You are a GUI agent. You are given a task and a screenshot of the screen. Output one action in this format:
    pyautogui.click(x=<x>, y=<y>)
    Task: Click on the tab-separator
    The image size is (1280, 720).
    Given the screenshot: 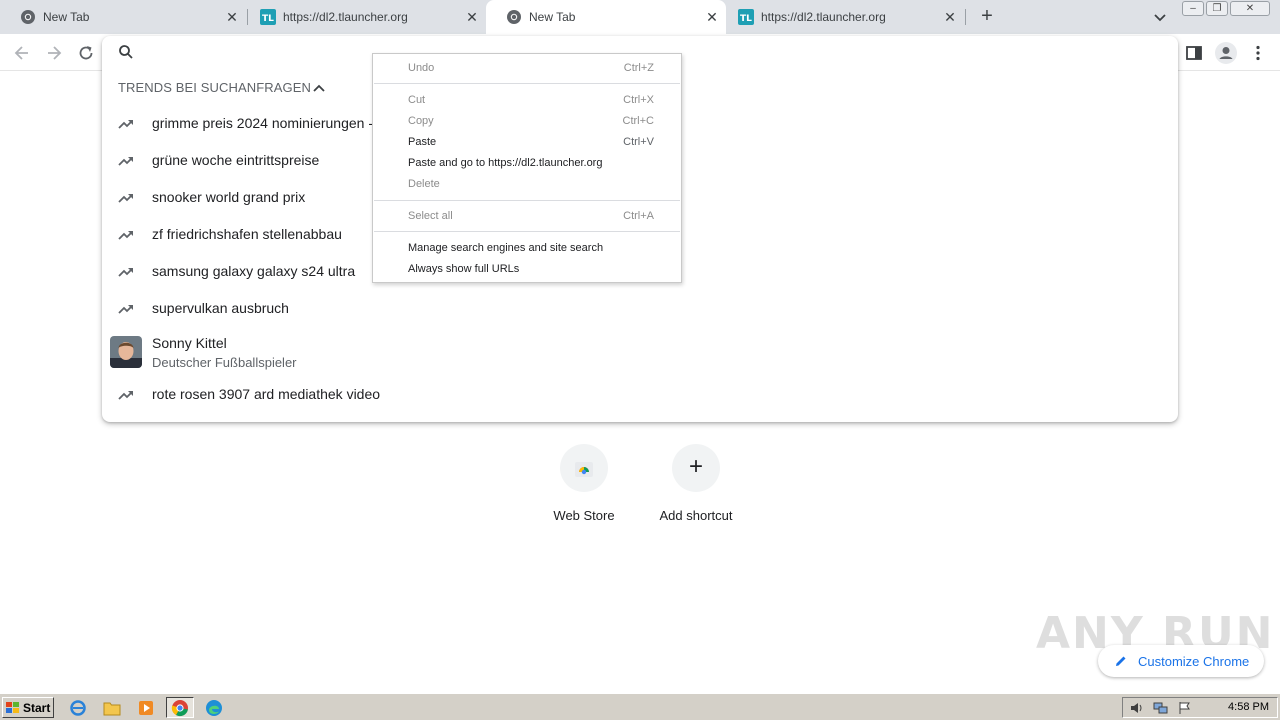 What is the action you would take?
    pyautogui.click(x=965, y=17)
    